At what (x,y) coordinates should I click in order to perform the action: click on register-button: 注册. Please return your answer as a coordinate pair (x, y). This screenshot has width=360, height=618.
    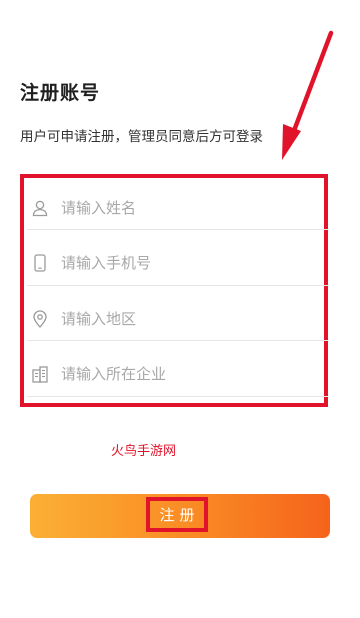
    Looking at the image, I should click on (180, 516).